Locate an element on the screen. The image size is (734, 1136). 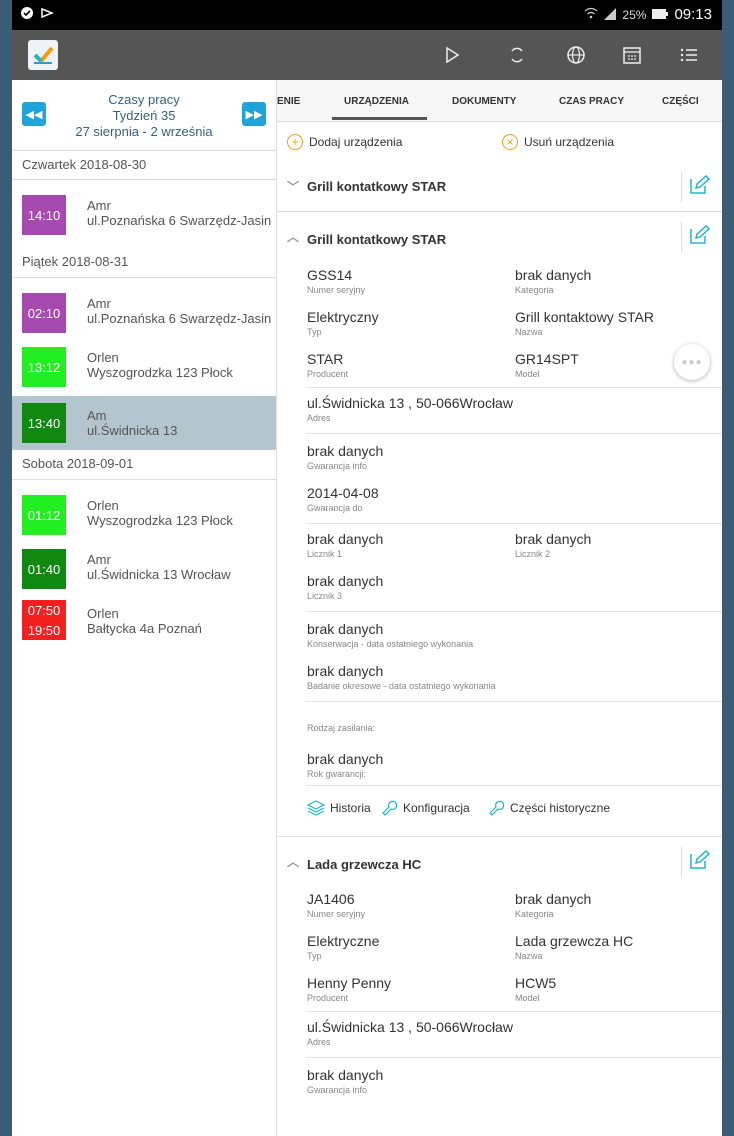
cast-icon is located at coordinates (47, 14).